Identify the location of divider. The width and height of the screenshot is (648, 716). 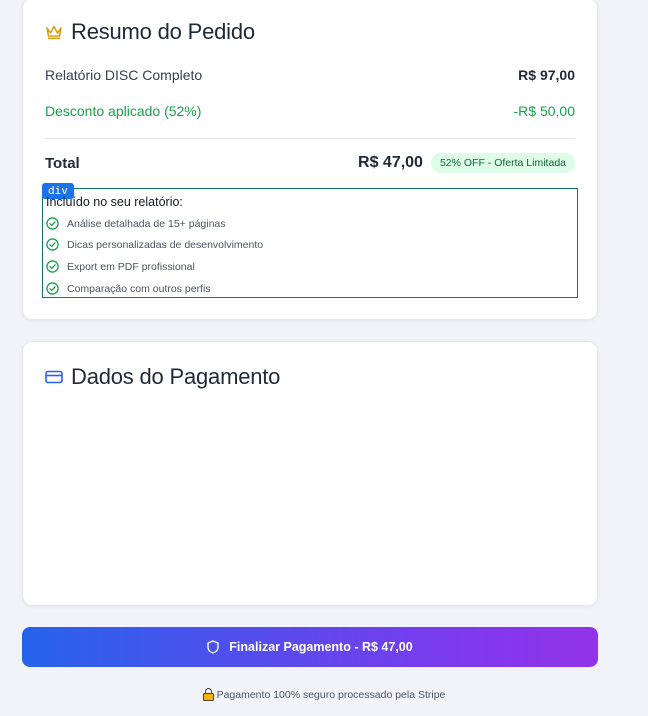
(310, 138).